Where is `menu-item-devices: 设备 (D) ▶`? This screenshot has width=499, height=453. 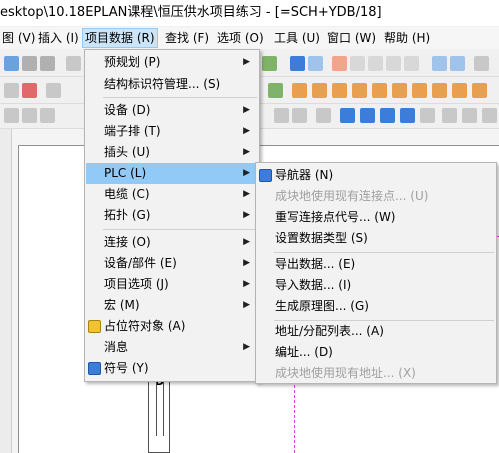
menu-item-devices: 设备 (D) ▶ is located at coordinates (172, 110).